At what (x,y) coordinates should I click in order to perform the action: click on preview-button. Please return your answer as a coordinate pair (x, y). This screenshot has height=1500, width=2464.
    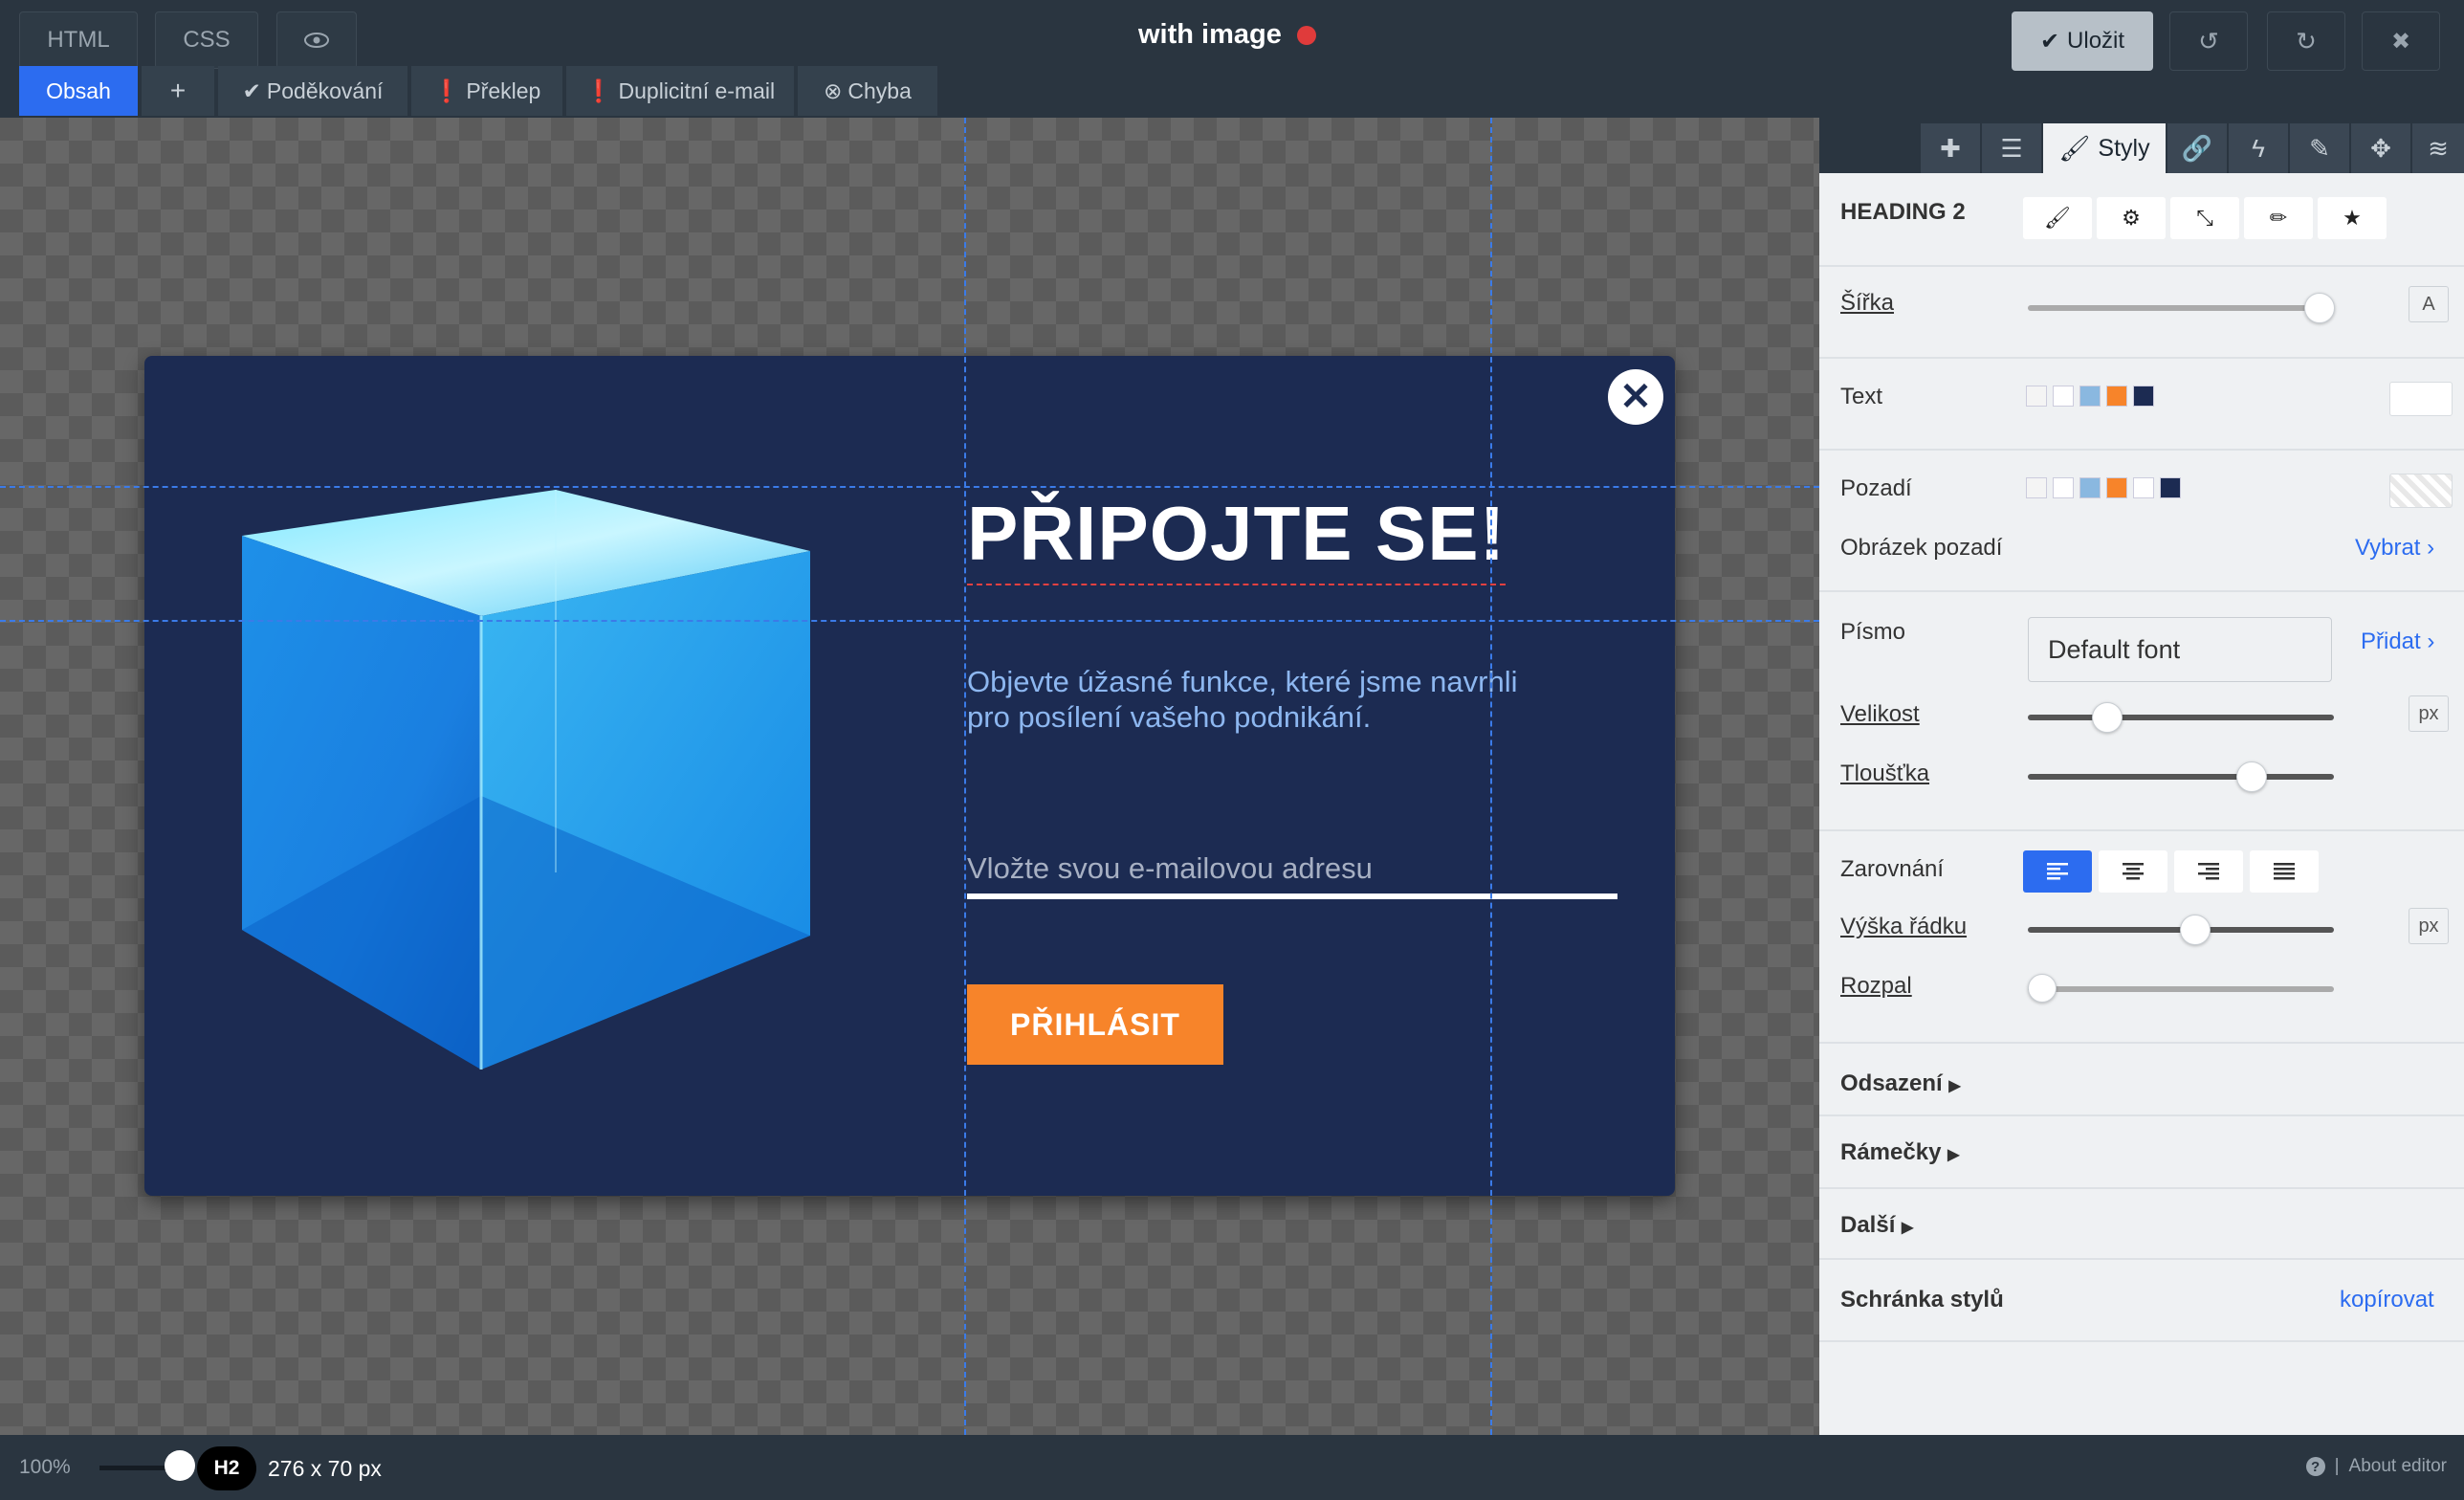
    Looking at the image, I should click on (316, 40).